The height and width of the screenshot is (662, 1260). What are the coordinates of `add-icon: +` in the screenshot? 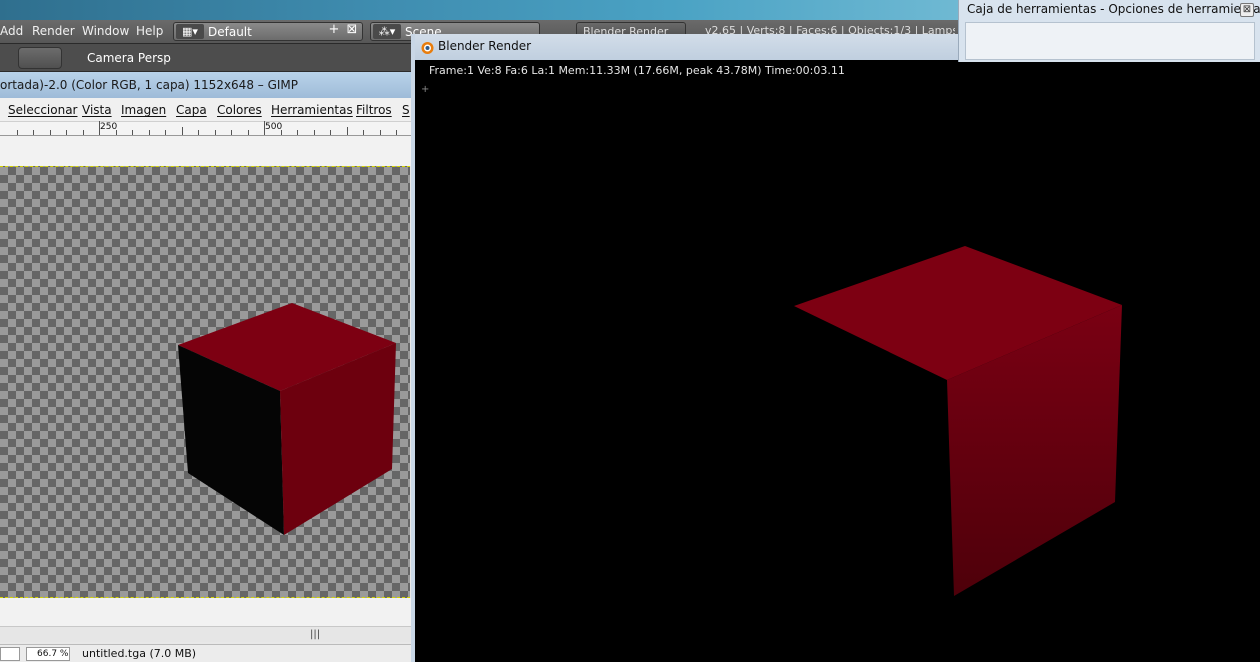 It's located at (334, 29).